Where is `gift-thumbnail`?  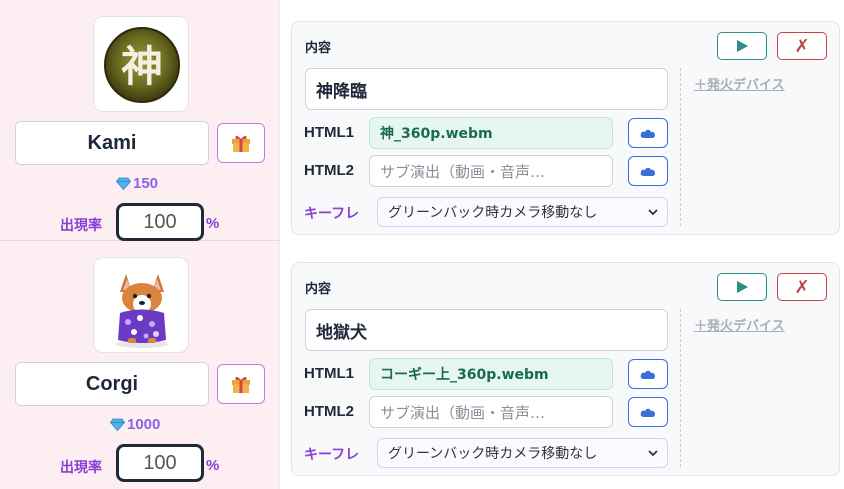
gift-thumbnail is located at coordinates (141, 305).